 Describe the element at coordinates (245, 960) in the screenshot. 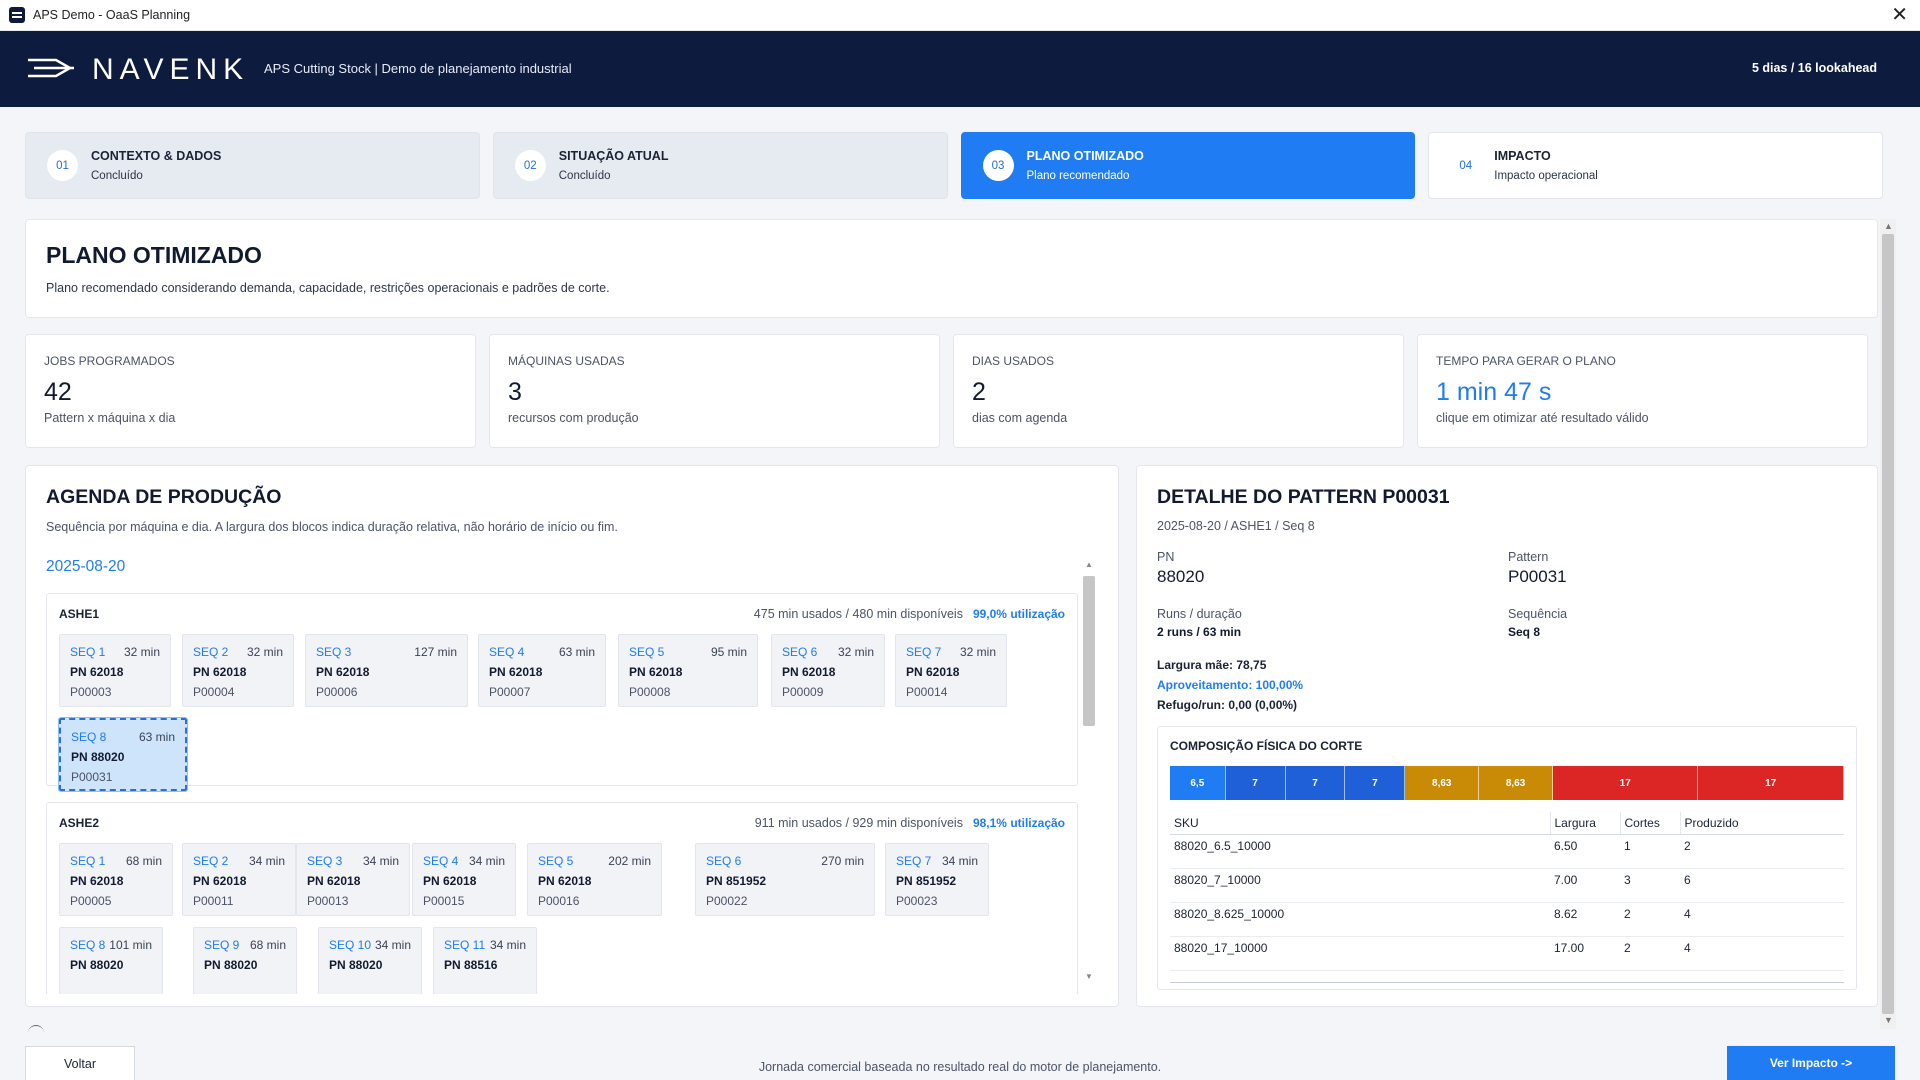

I see `schedule-block: SEQ 9 68 min PN 88020` at that location.